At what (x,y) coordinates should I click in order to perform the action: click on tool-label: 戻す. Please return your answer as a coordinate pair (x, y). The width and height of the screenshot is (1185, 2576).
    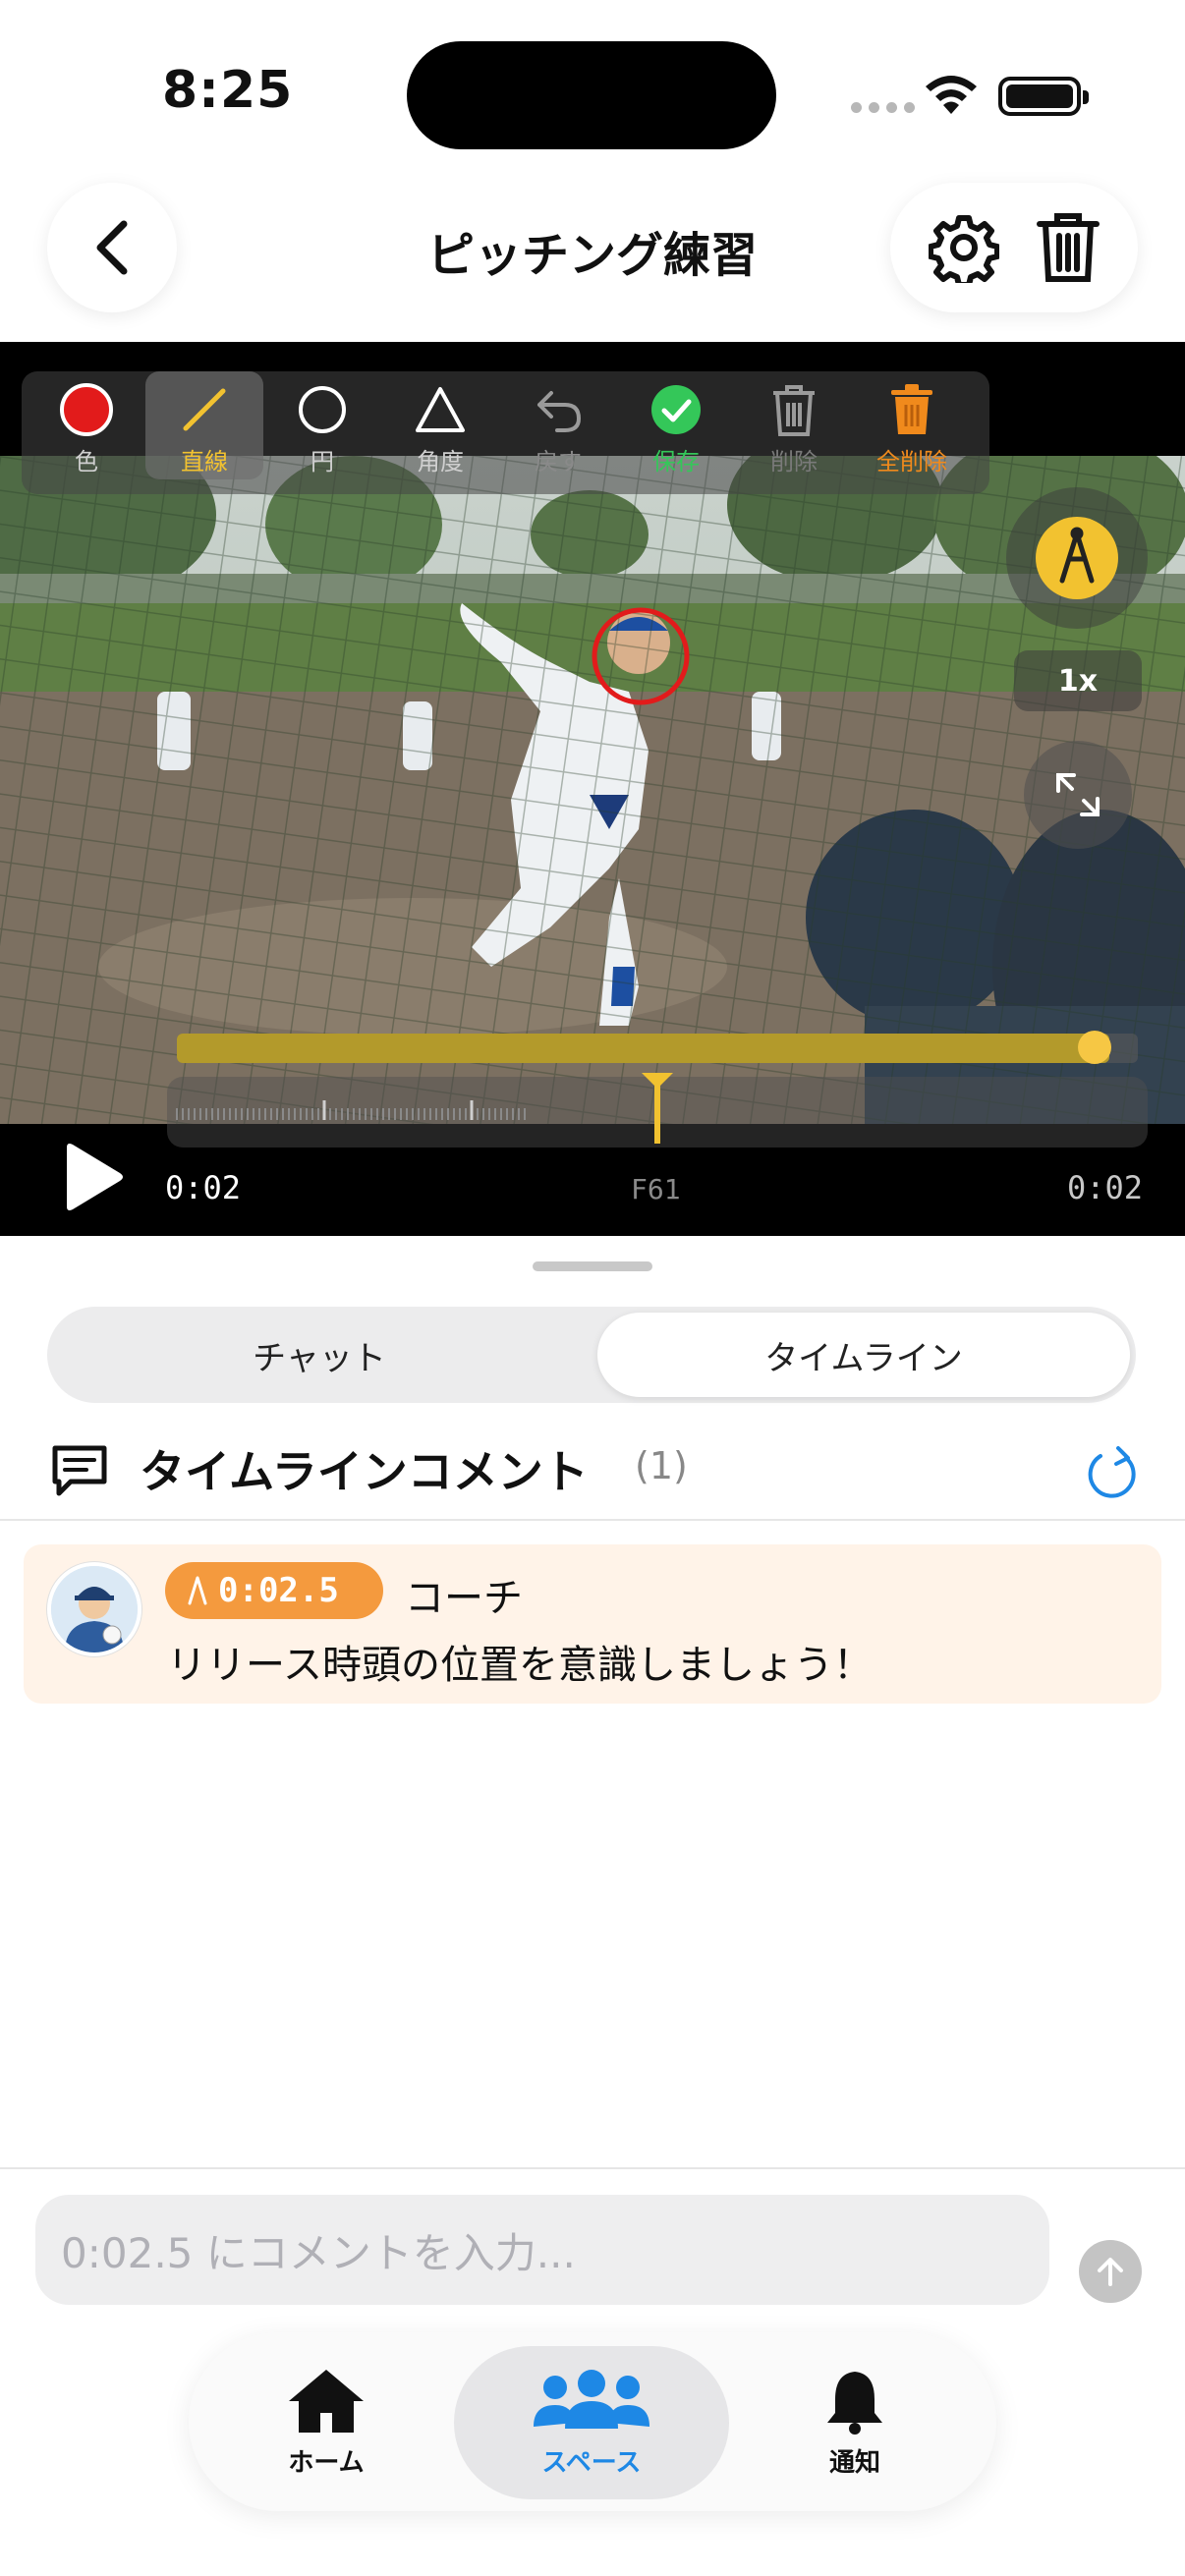
    Looking at the image, I should click on (559, 462).